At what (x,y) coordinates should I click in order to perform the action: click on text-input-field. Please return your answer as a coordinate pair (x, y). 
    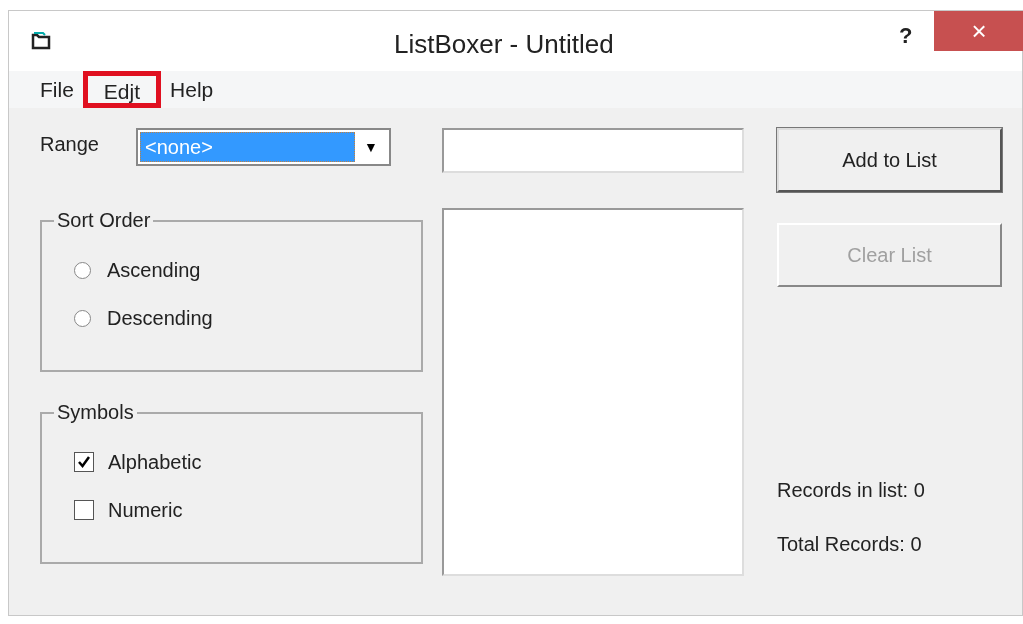
    Looking at the image, I should click on (593, 150).